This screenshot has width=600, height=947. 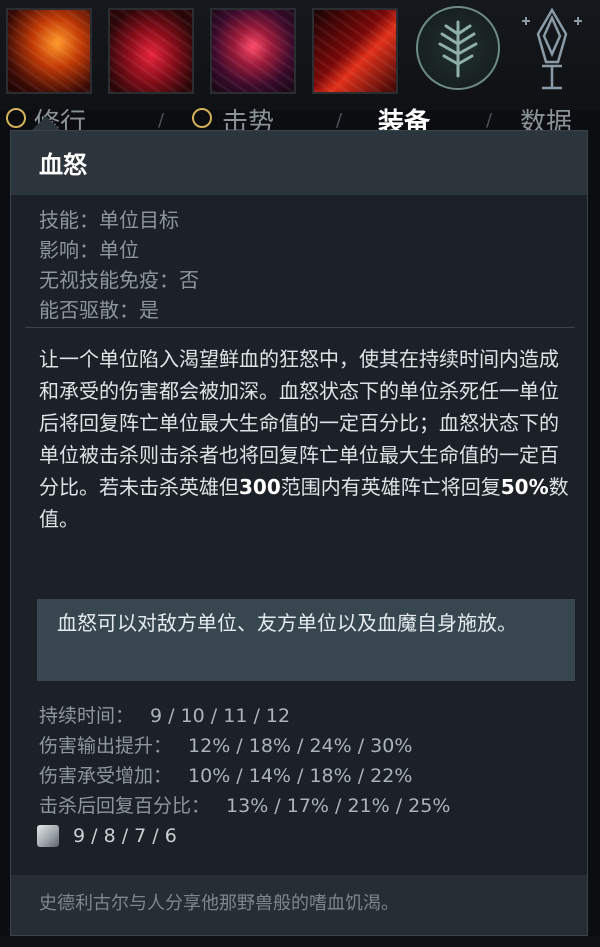 I want to click on divider, so click(x=300, y=327).